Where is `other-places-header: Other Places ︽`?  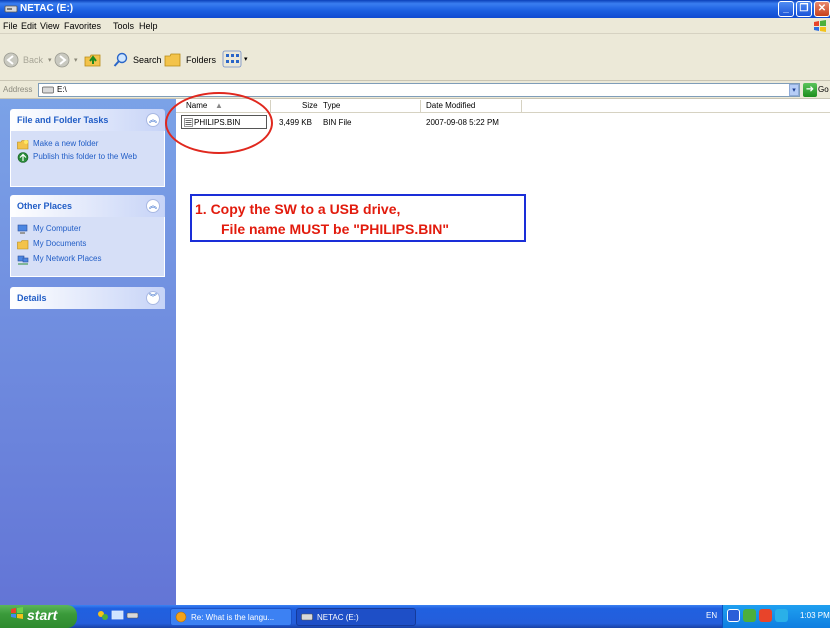 other-places-header: Other Places ︽ is located at coordinates (87, 206).